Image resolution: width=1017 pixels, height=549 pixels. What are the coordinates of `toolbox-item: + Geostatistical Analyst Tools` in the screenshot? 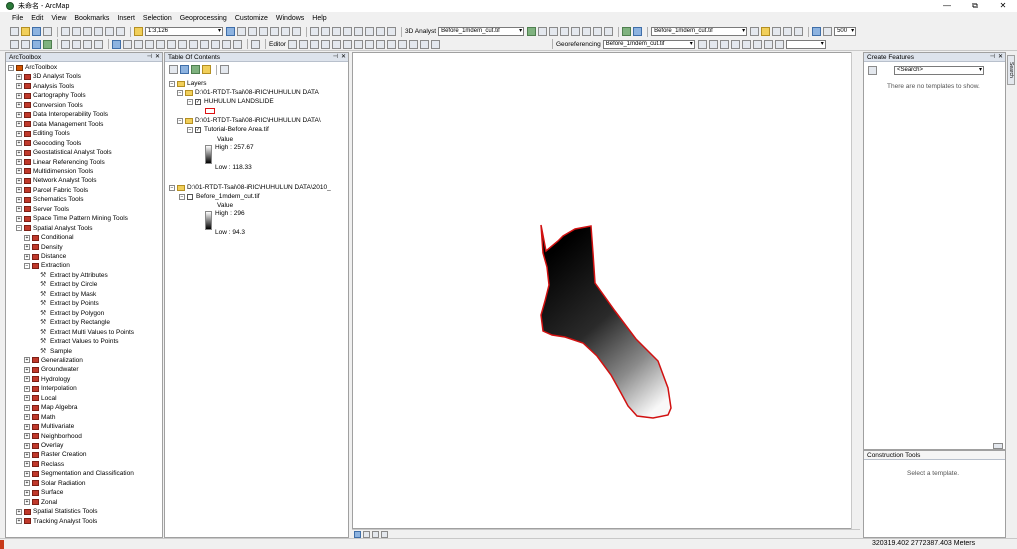 It's located at (64, 152).